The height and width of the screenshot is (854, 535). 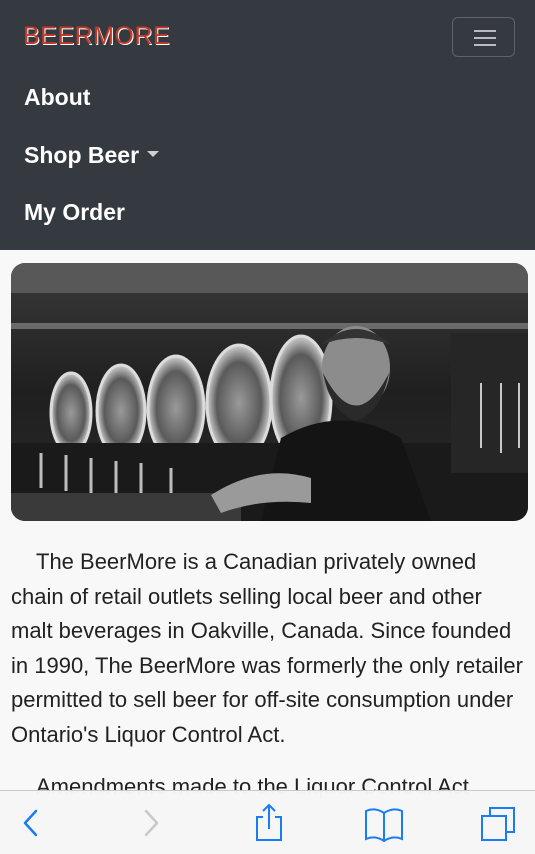 I want to click on brand-logo: BEERMORE, so click(x=96, y=36).